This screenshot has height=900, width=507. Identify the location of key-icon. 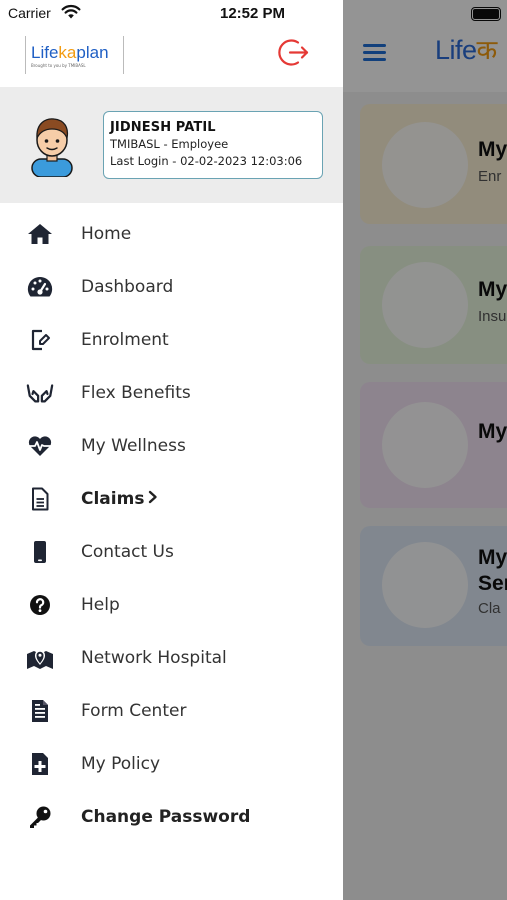
(40, 817).